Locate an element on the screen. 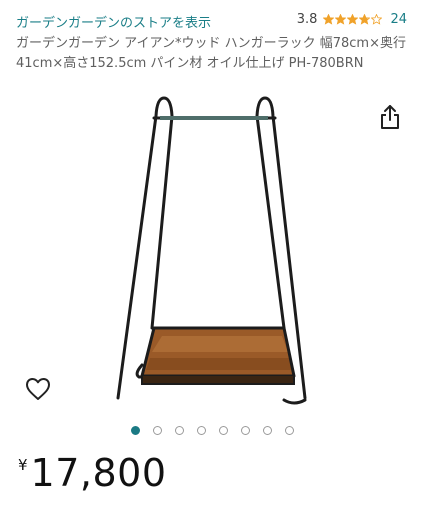  carousel-dots is located at coordinates (219, 430).